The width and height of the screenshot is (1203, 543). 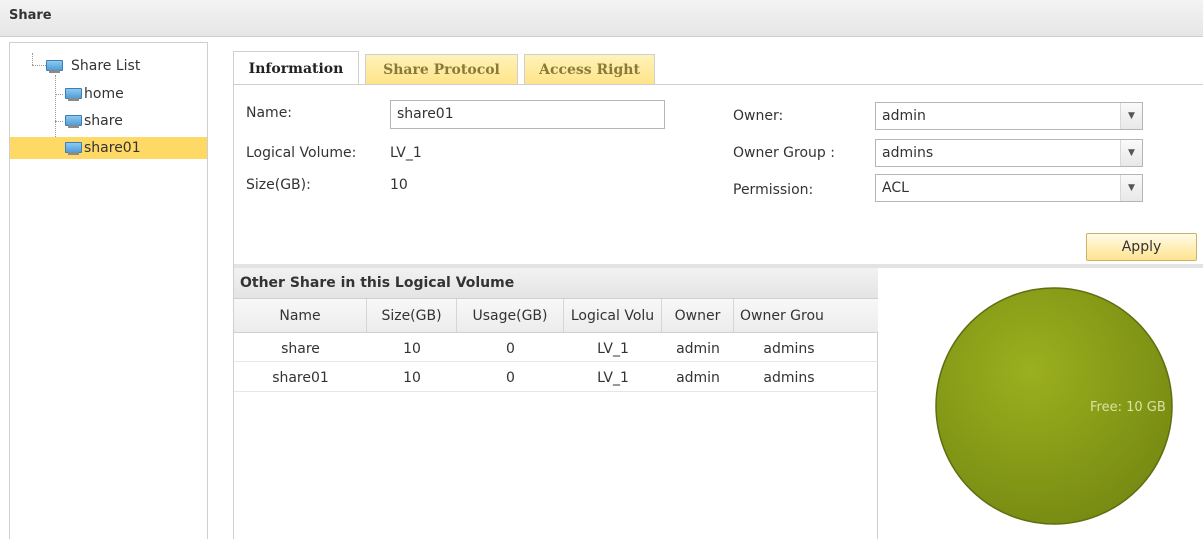 What do you see at coordinates (510, 315) in the screenshot?
I see `column-header-usage: Usage(GB)` at bounding box center [510, 315].